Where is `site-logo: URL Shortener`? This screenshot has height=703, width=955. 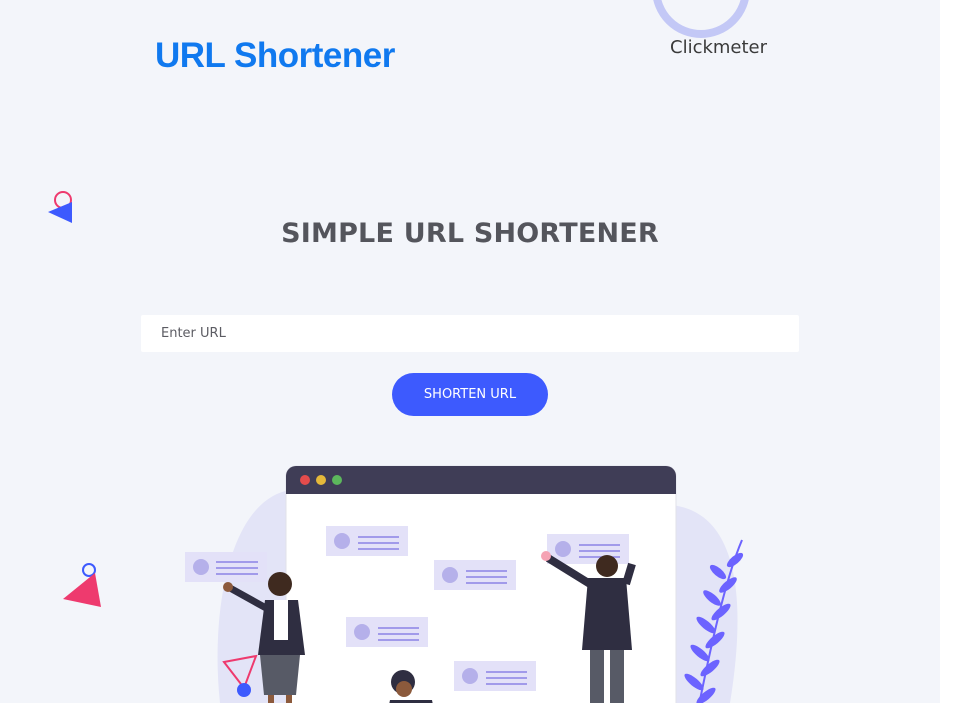
site-logo: URL Shortener is located at coordinates (275, 56).